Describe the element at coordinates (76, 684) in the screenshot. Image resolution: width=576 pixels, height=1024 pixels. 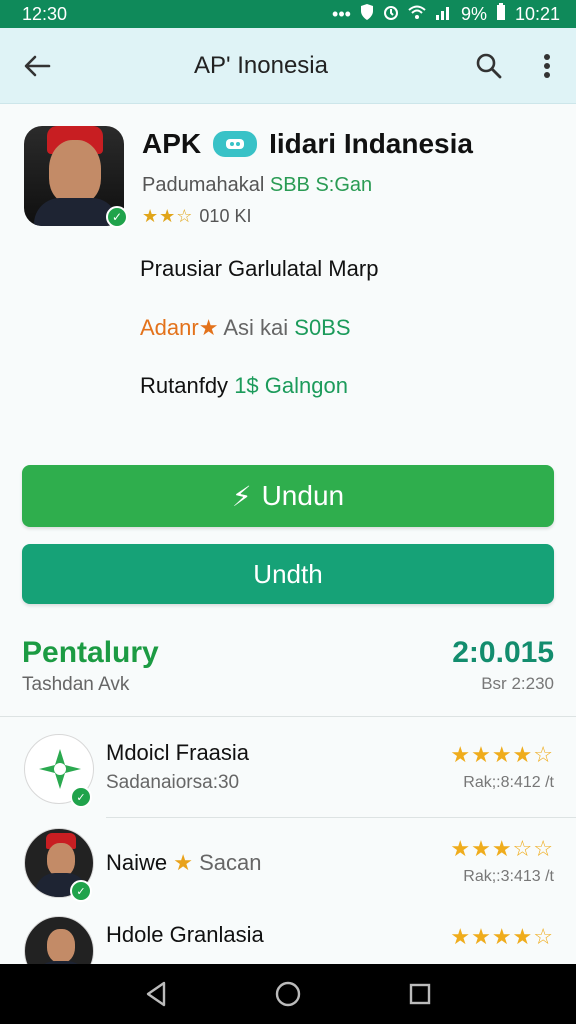
I see `section-subtitle: Tashdan Avk` at that location.